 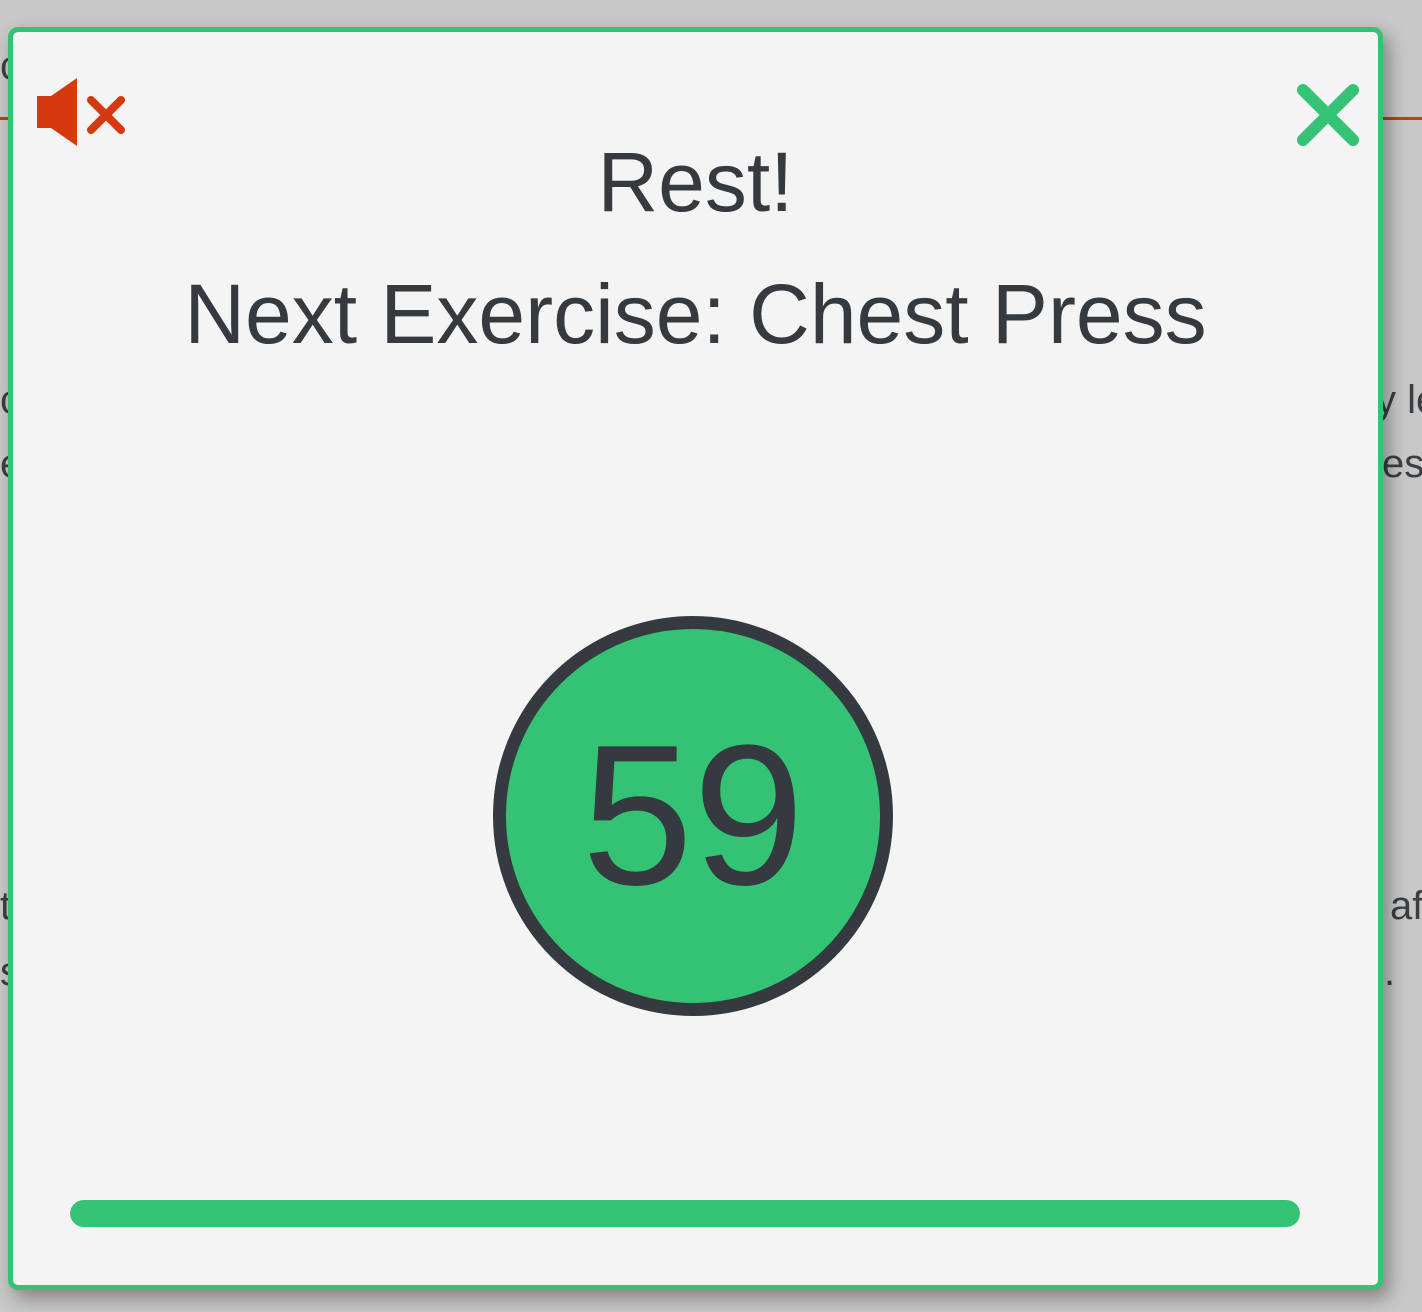 I want to click on background-divider-right, so click(x=1401, y=118).